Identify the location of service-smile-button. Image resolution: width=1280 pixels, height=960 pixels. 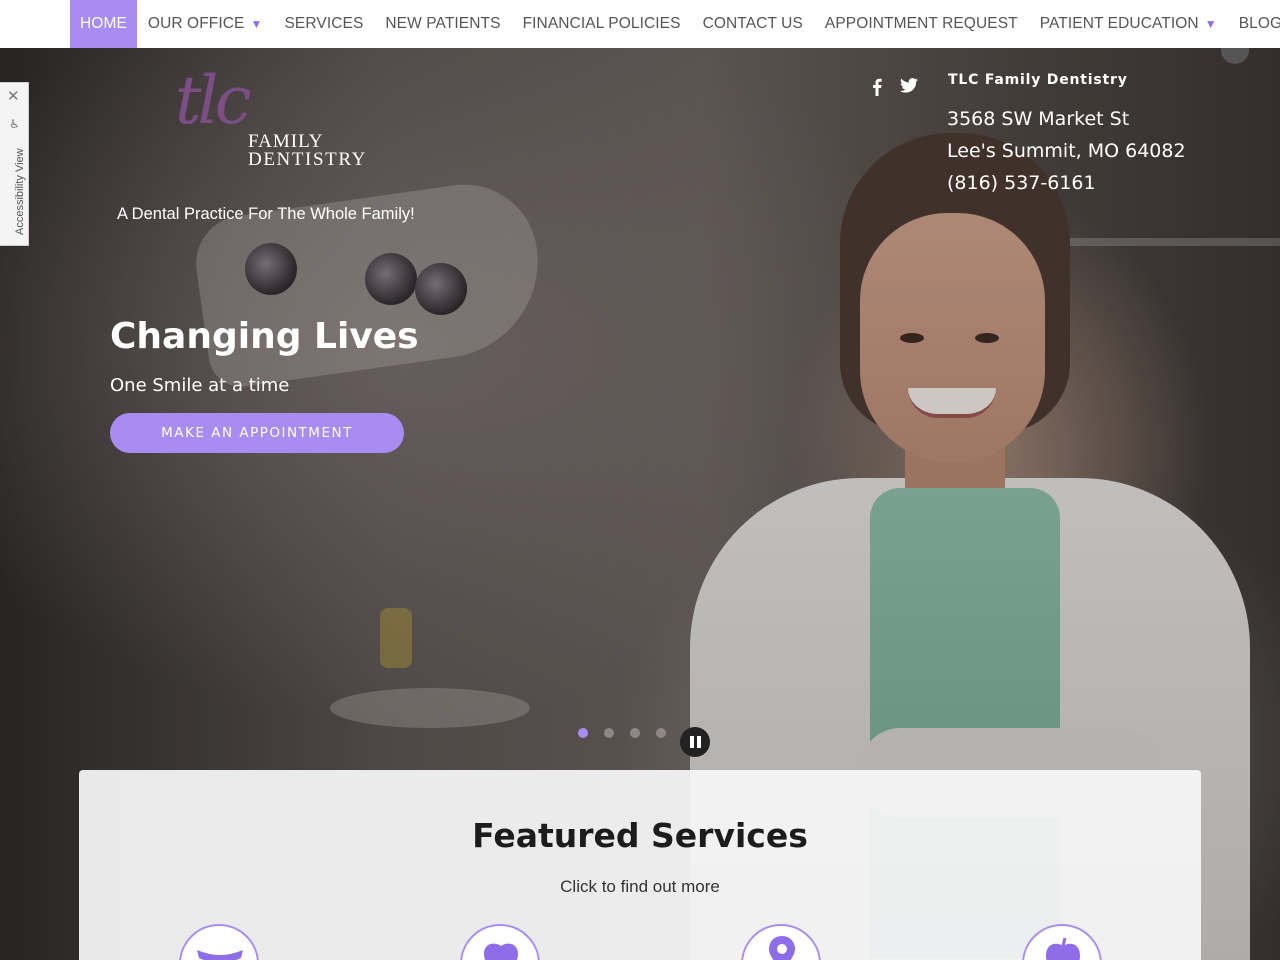
(219, 942).